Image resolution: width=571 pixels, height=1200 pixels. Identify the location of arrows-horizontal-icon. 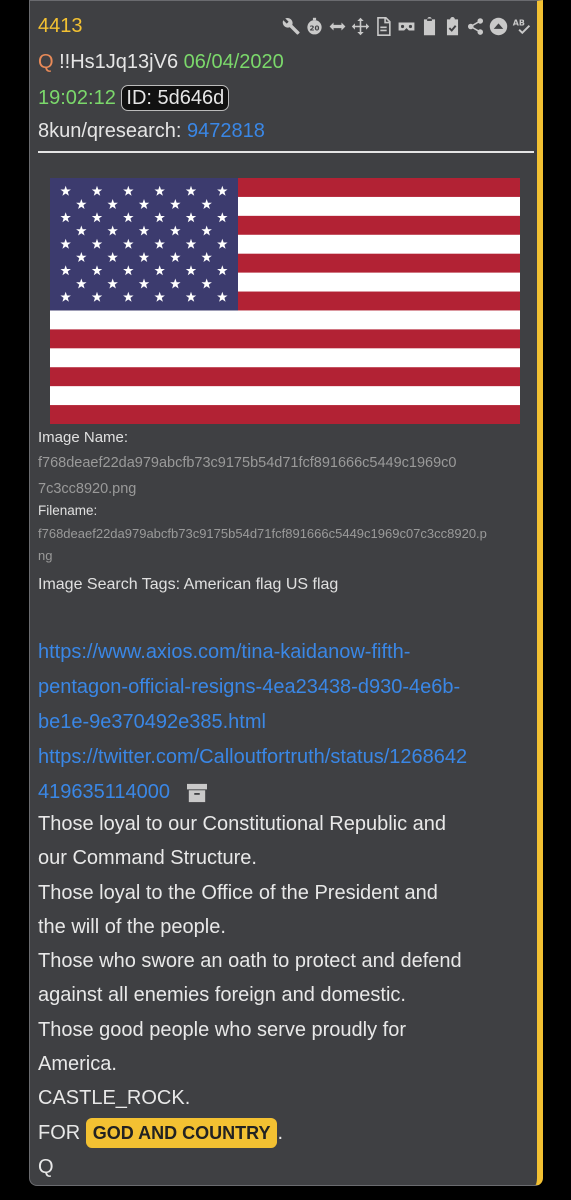
(337, 26).